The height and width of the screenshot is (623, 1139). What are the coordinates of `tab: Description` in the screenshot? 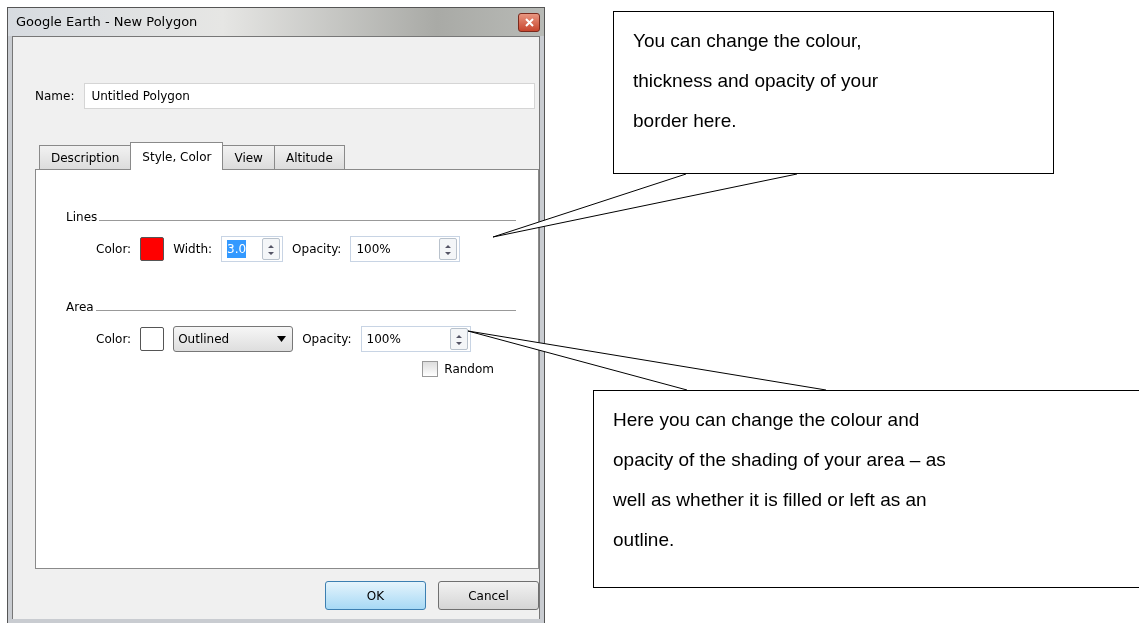 It's located at (85, 157).